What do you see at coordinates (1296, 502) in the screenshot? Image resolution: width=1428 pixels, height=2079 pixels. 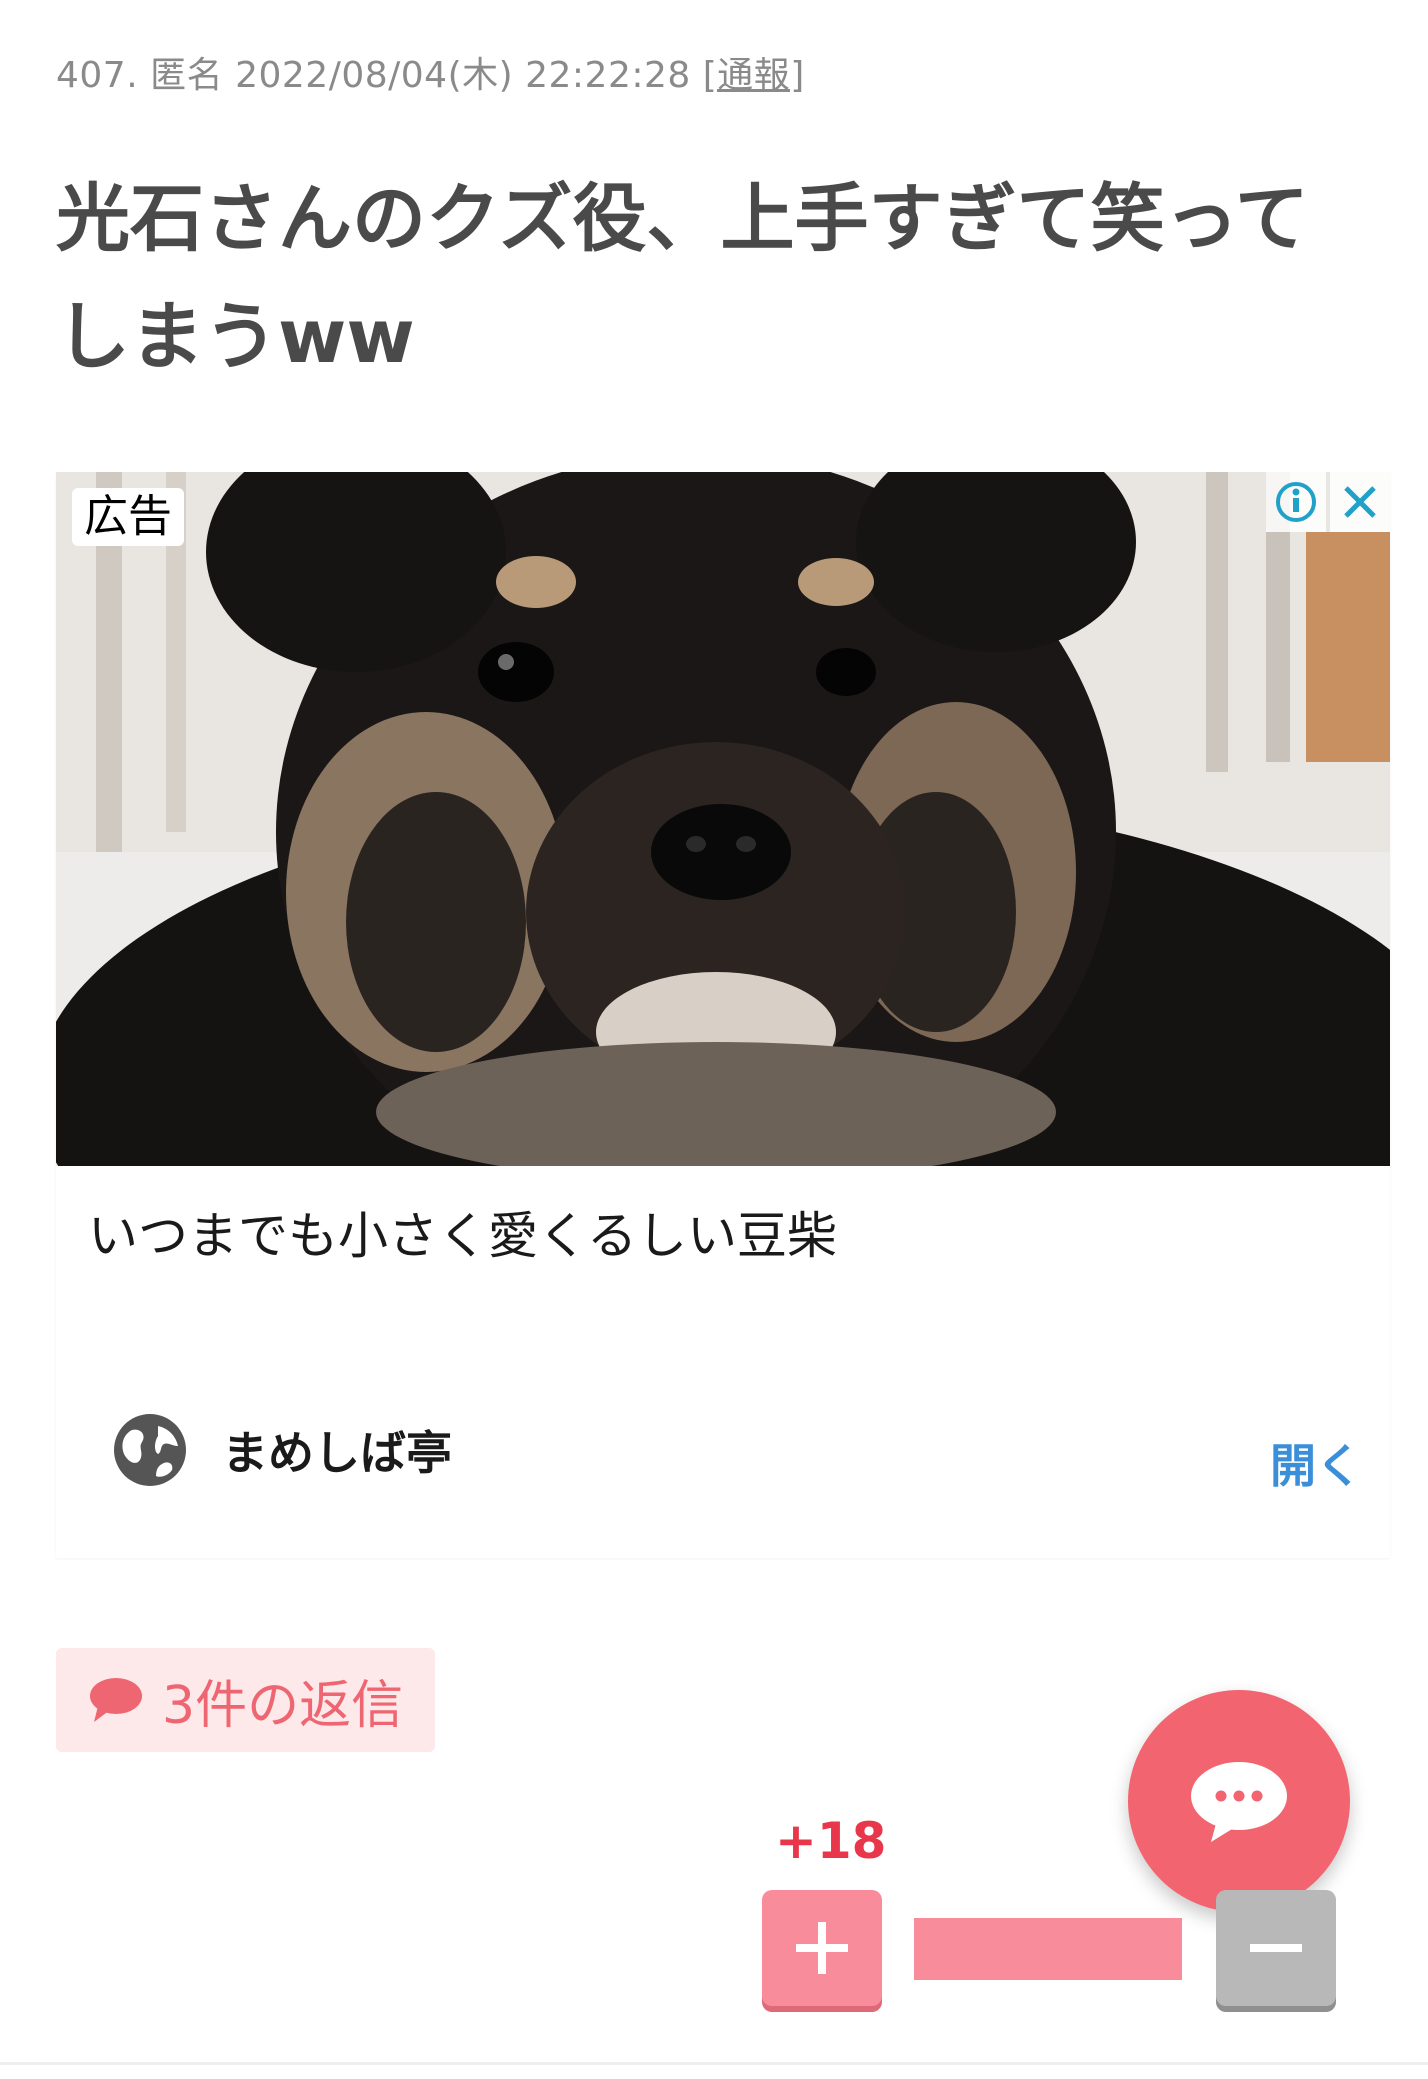 I see `info-icon` at bounding box center [1296, 502].